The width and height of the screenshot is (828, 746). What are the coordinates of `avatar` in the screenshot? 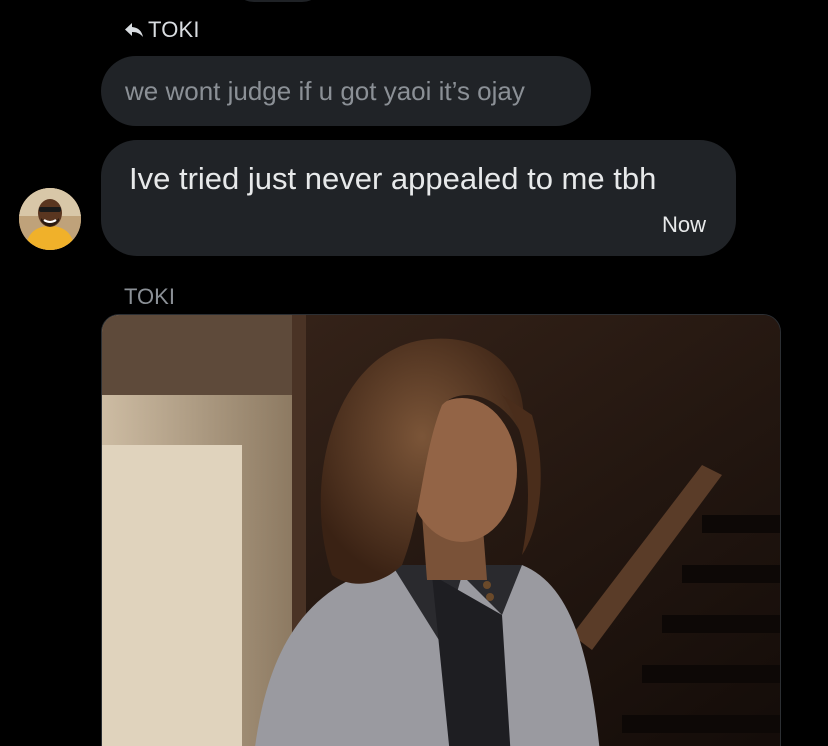 It's located at (50, 219).